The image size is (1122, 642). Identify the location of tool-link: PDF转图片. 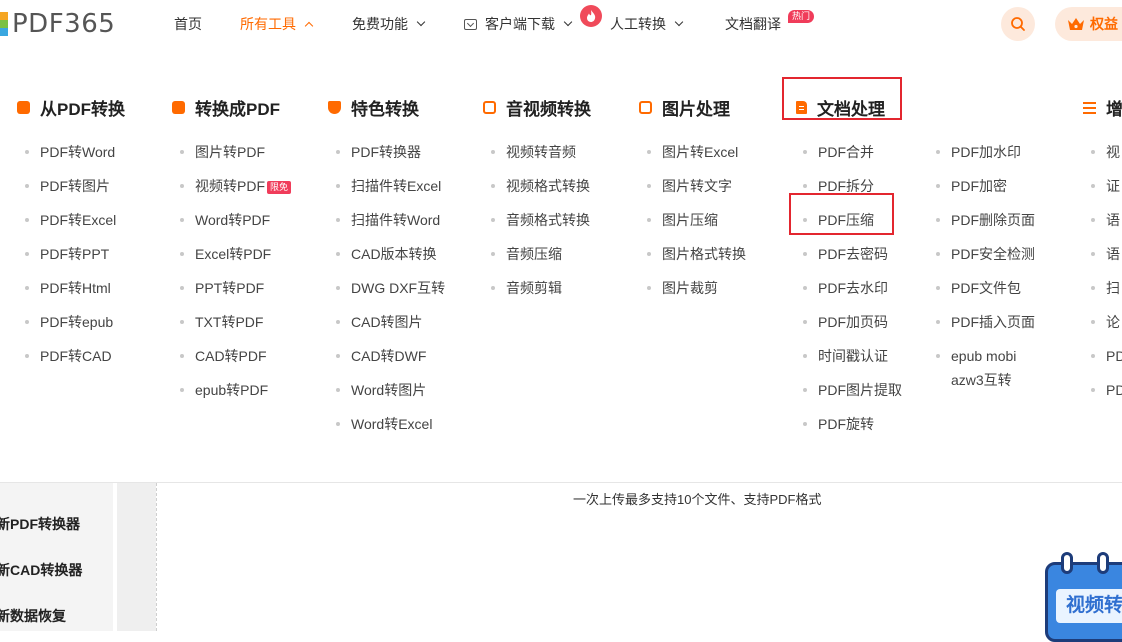
(75, 186).